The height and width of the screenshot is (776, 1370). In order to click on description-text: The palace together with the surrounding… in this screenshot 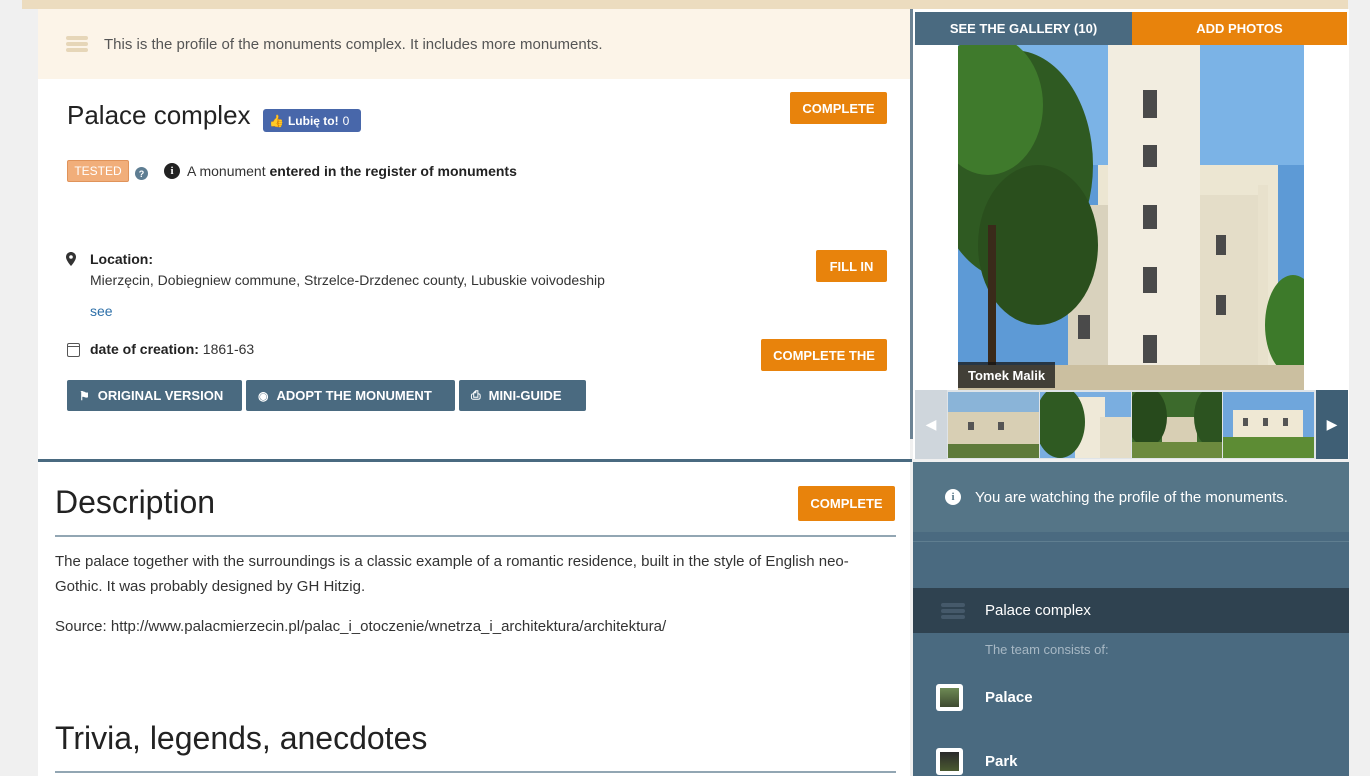, I will do `click(452, 574)`.